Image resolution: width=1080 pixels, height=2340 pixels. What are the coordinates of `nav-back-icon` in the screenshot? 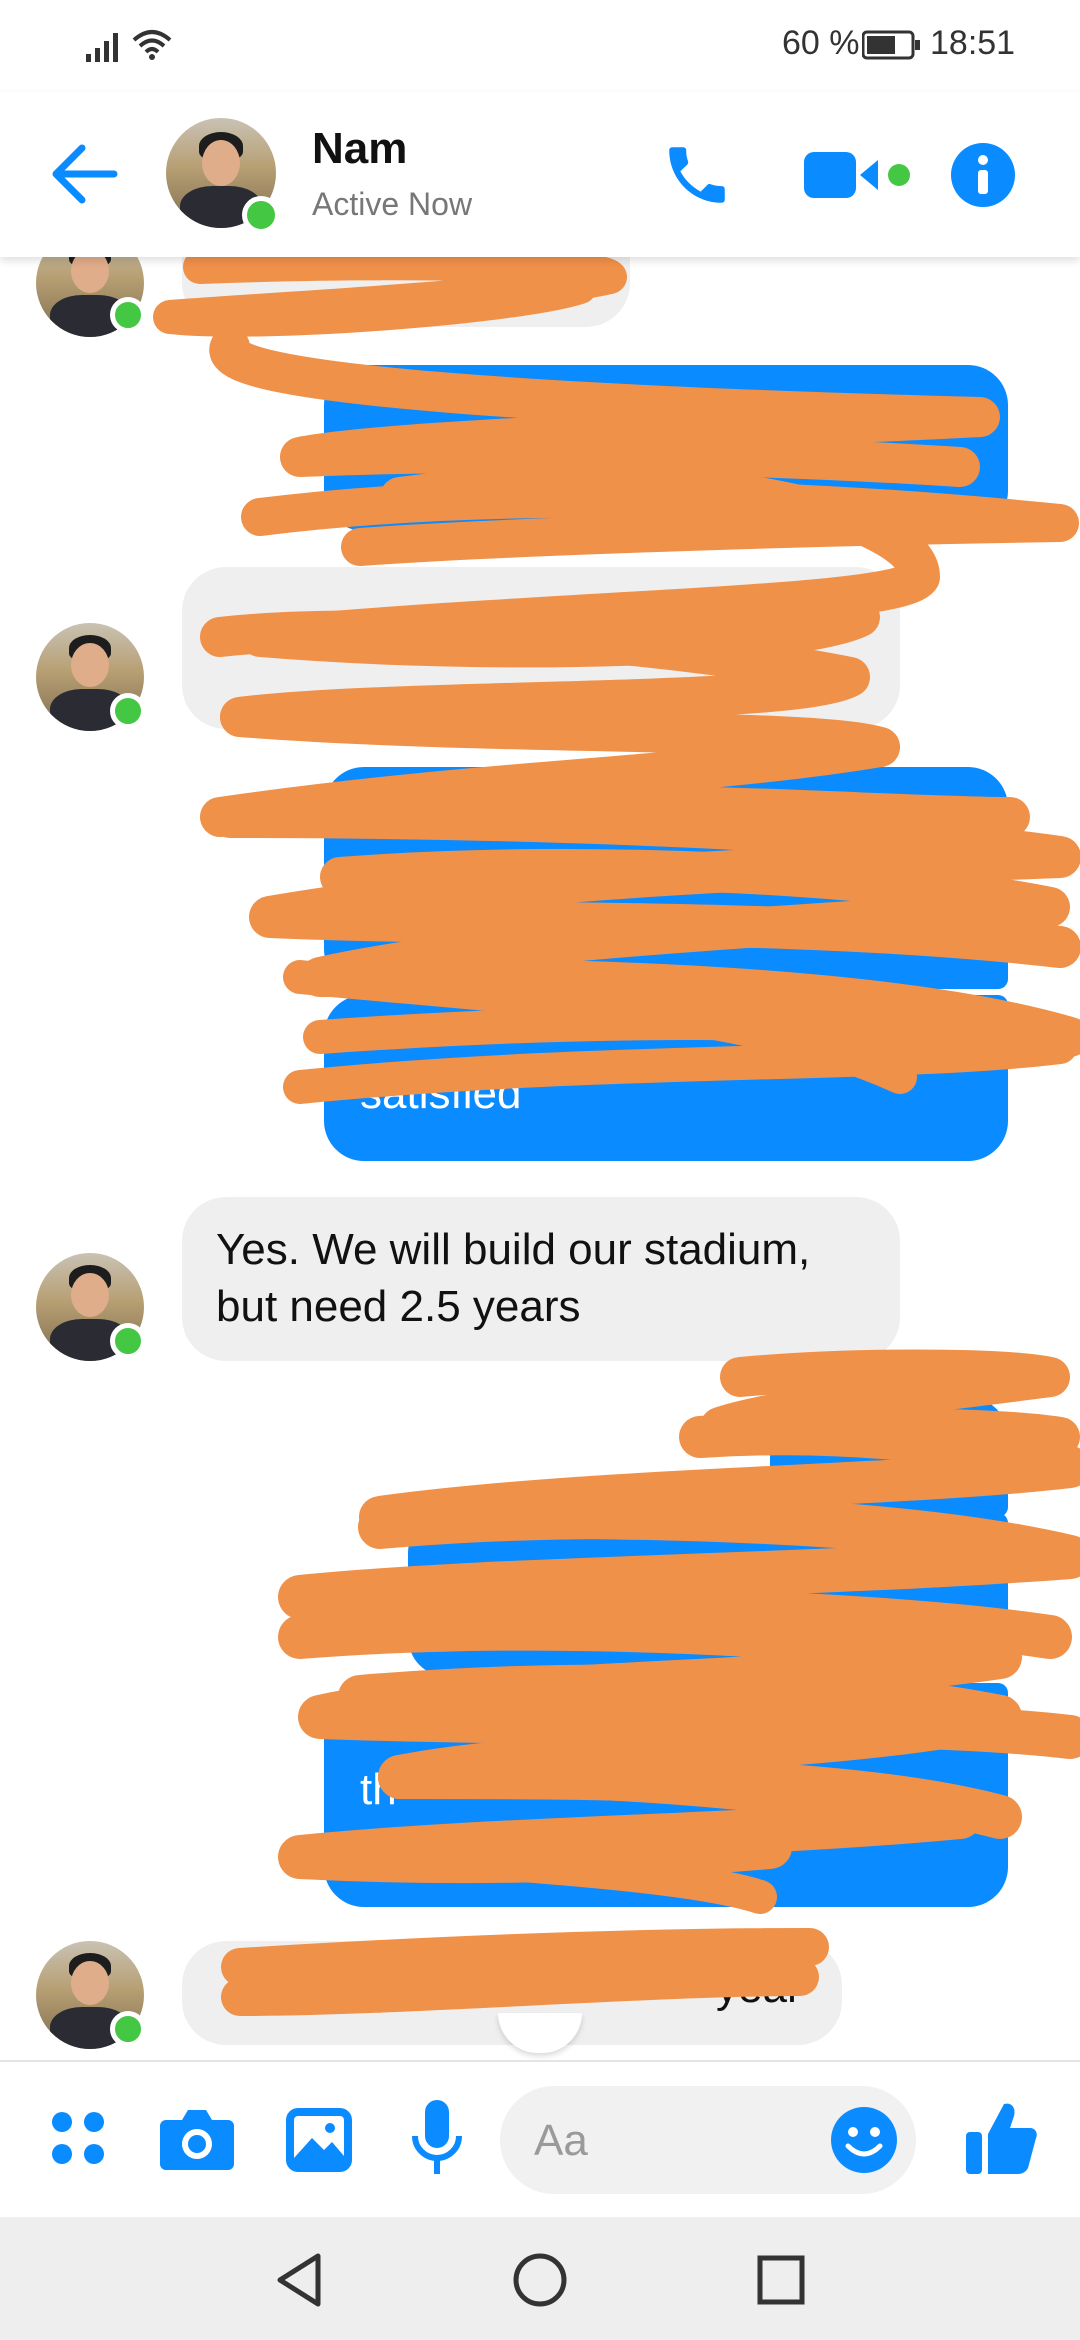 It's located at (299, 2280).